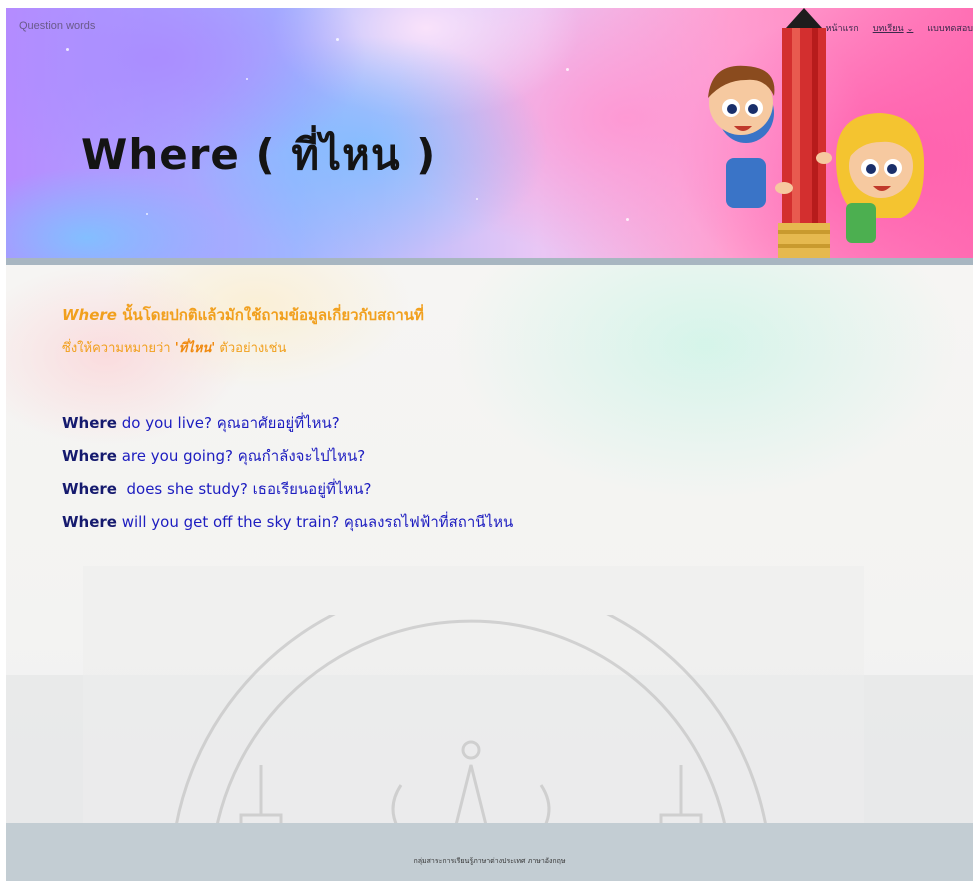 This screenshot has height=881, width=973. I want to click on page-title: Where ( ที่ไหน ), so click(259, 154).